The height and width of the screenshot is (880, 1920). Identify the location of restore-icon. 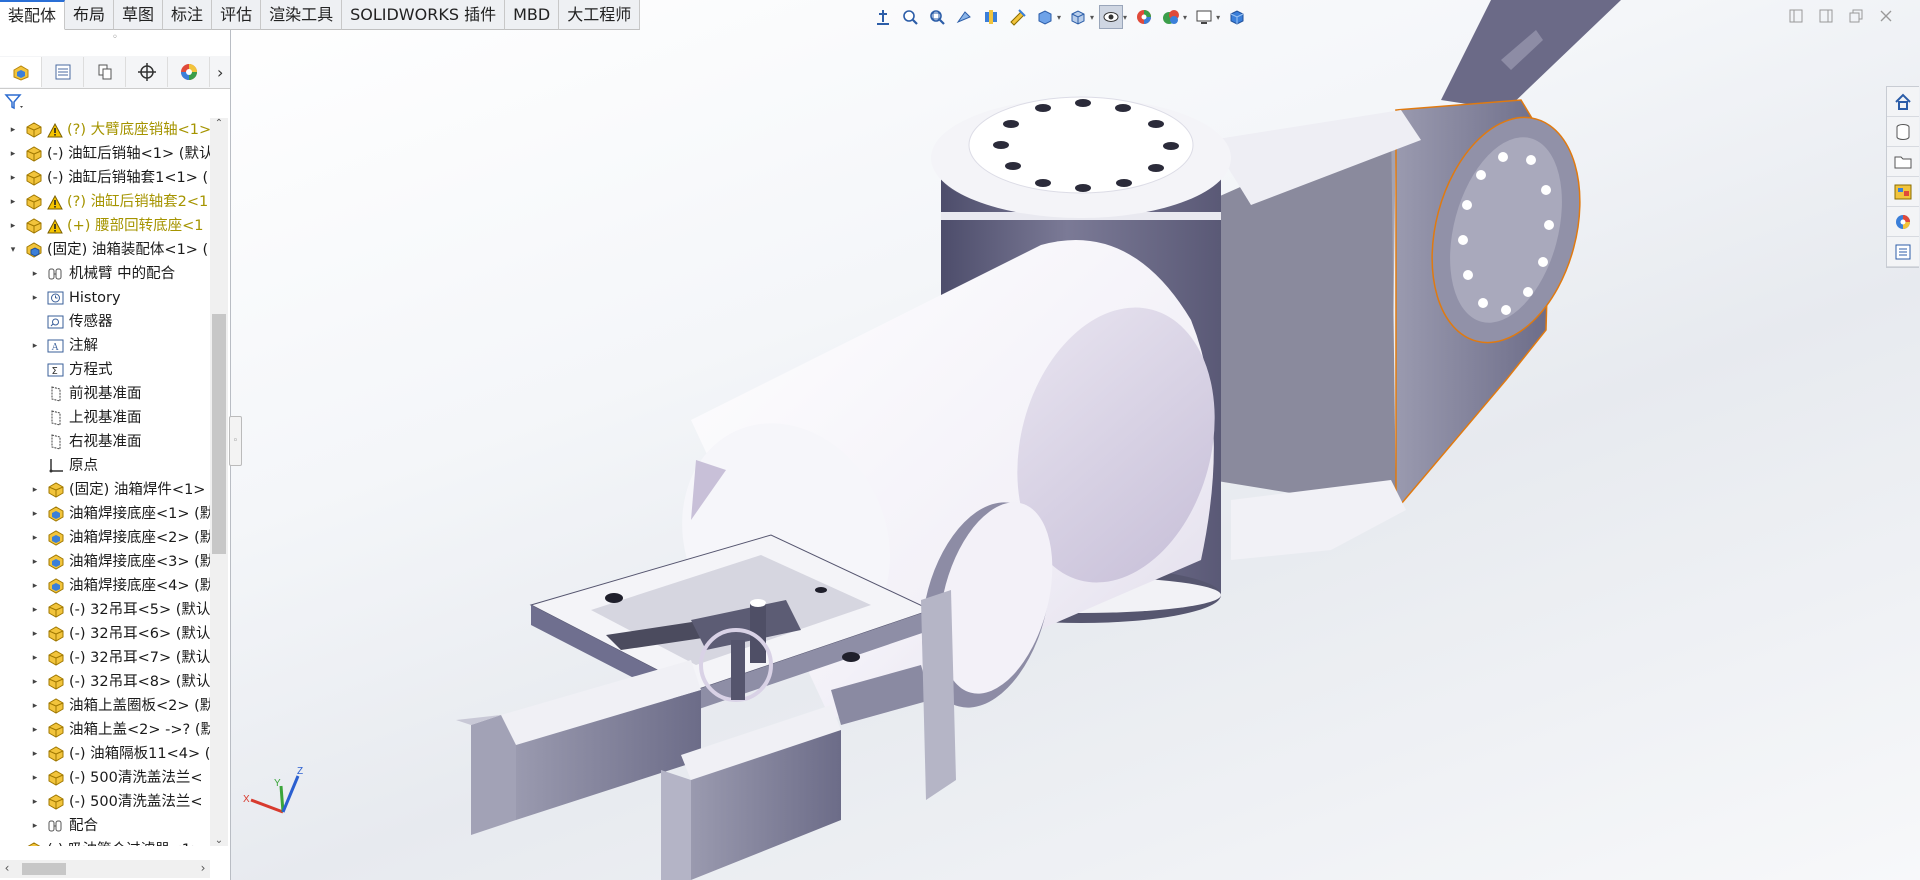
(1856, 16).